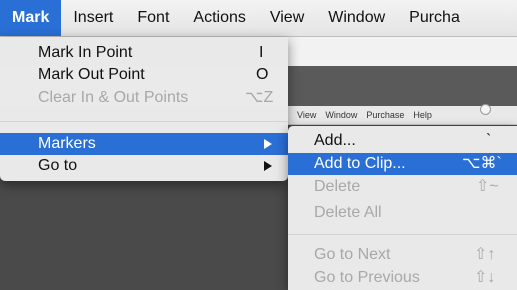 This screenshot has width=517, height=290. Describe the element at coordinates (402, 255) in the screenshot. I see `menu-item-go-to-next: Go to Next ⇧↑` at that location.